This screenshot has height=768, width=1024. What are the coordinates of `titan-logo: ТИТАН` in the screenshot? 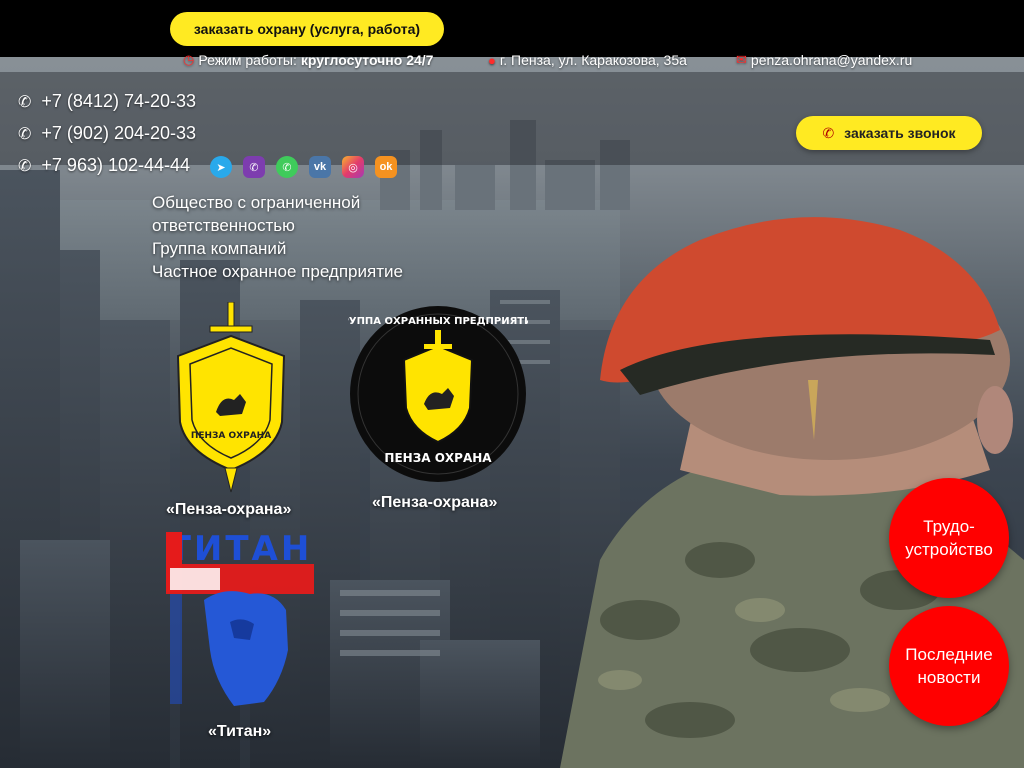 It's located at (240, 622).